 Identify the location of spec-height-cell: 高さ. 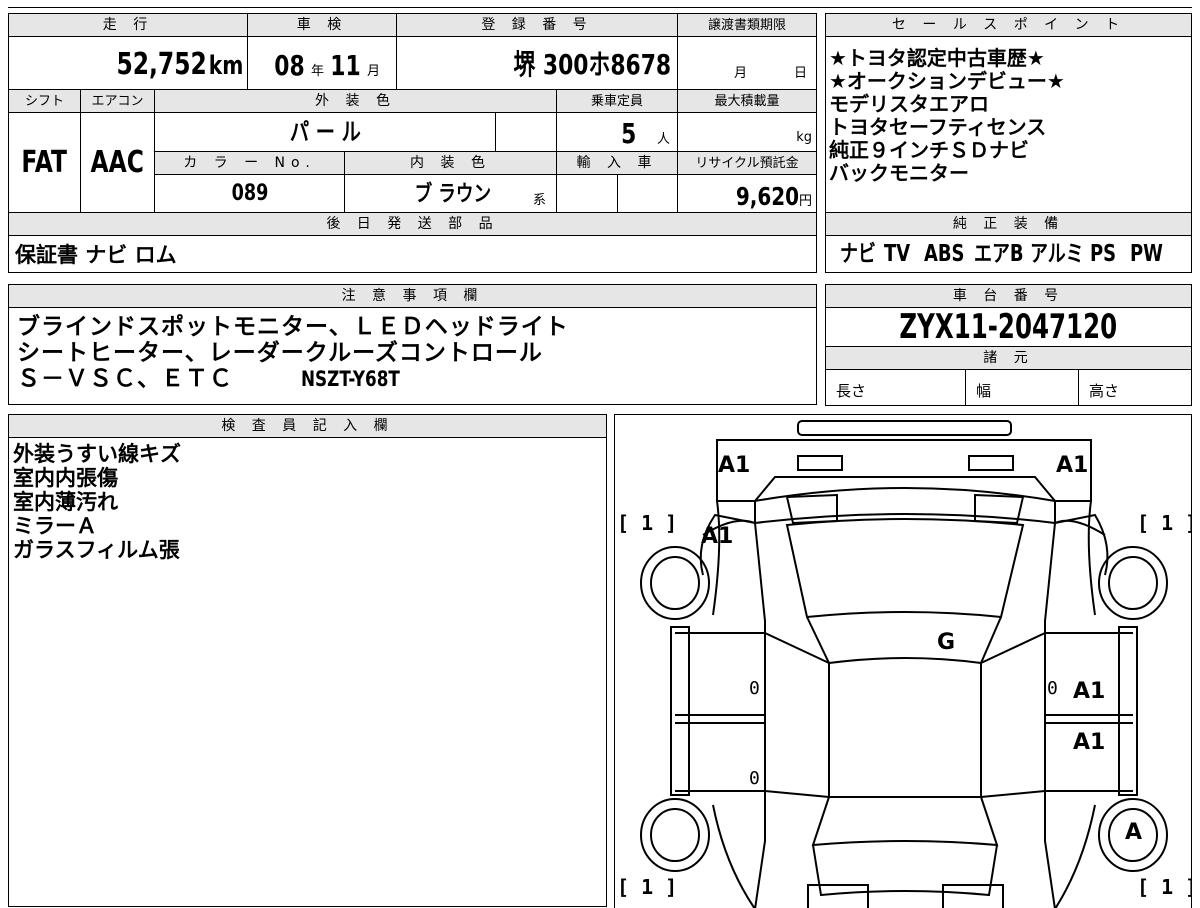
(1135, 387).